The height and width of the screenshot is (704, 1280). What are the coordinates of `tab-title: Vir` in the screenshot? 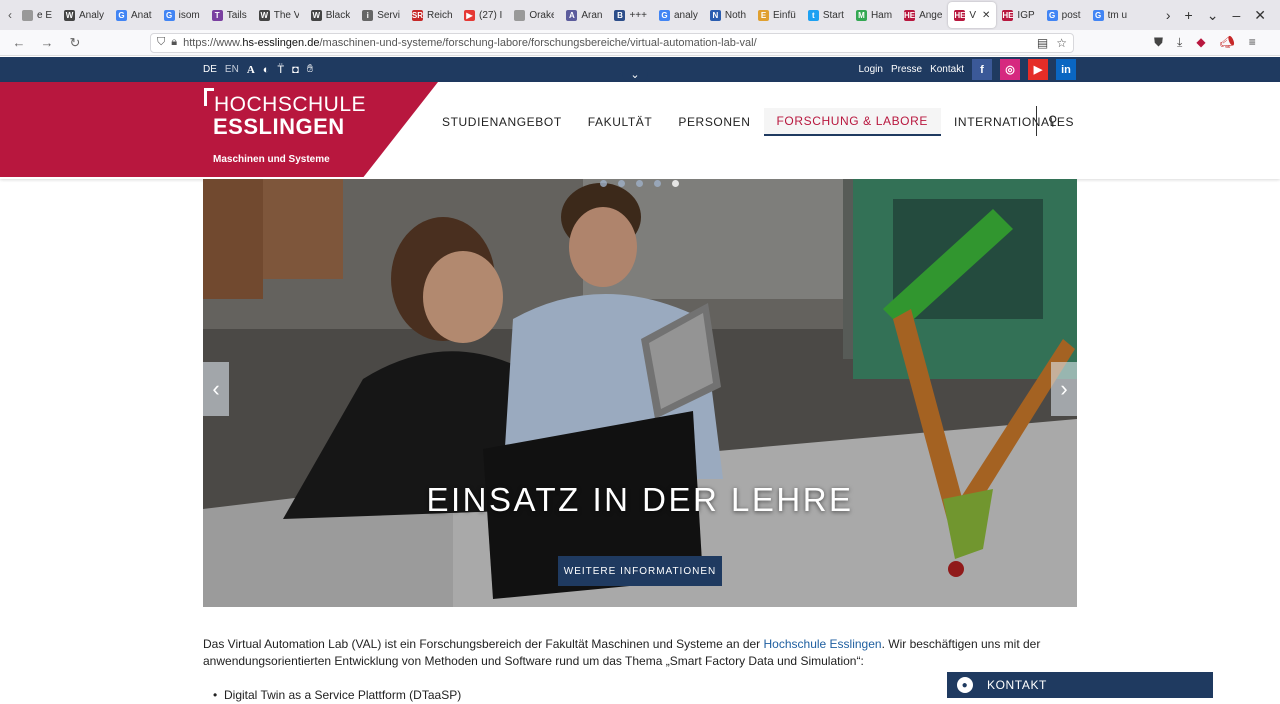 It's located at (972, 15).